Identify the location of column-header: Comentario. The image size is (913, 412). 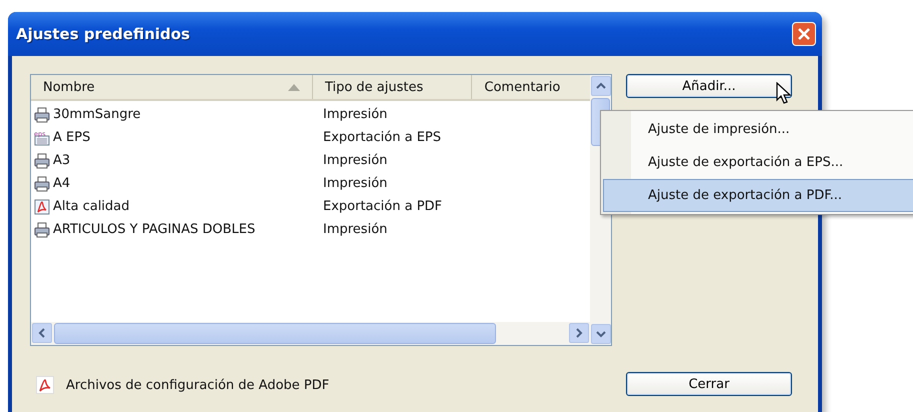
(531, 87).